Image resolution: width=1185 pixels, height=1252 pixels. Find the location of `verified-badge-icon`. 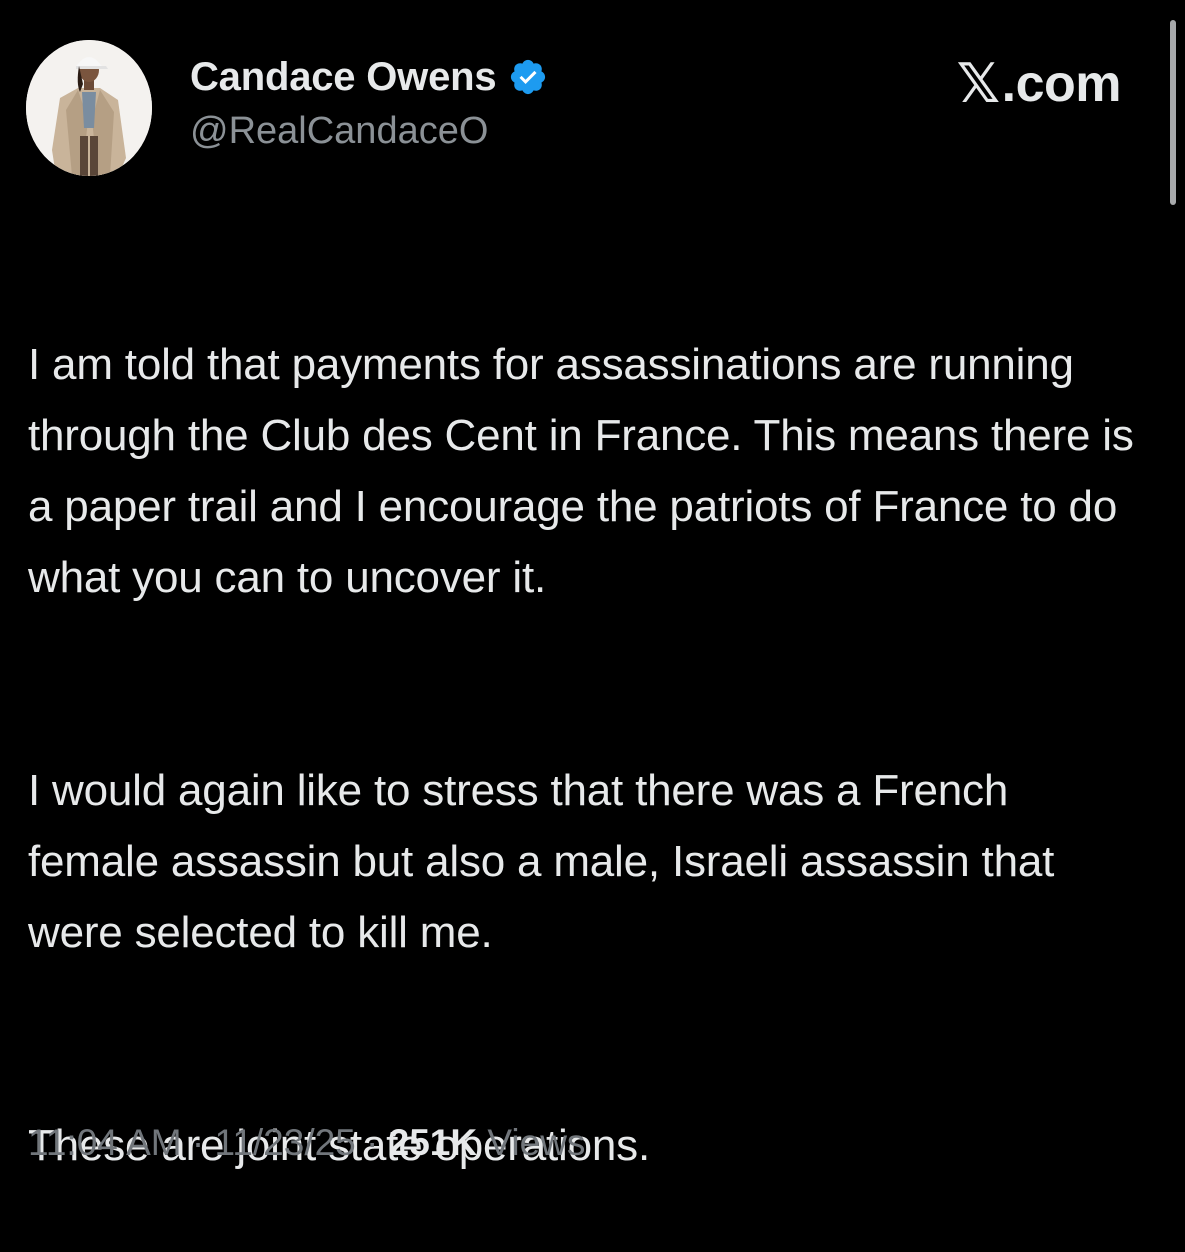

verified-badge-icon is located at coordinates (528, 77).